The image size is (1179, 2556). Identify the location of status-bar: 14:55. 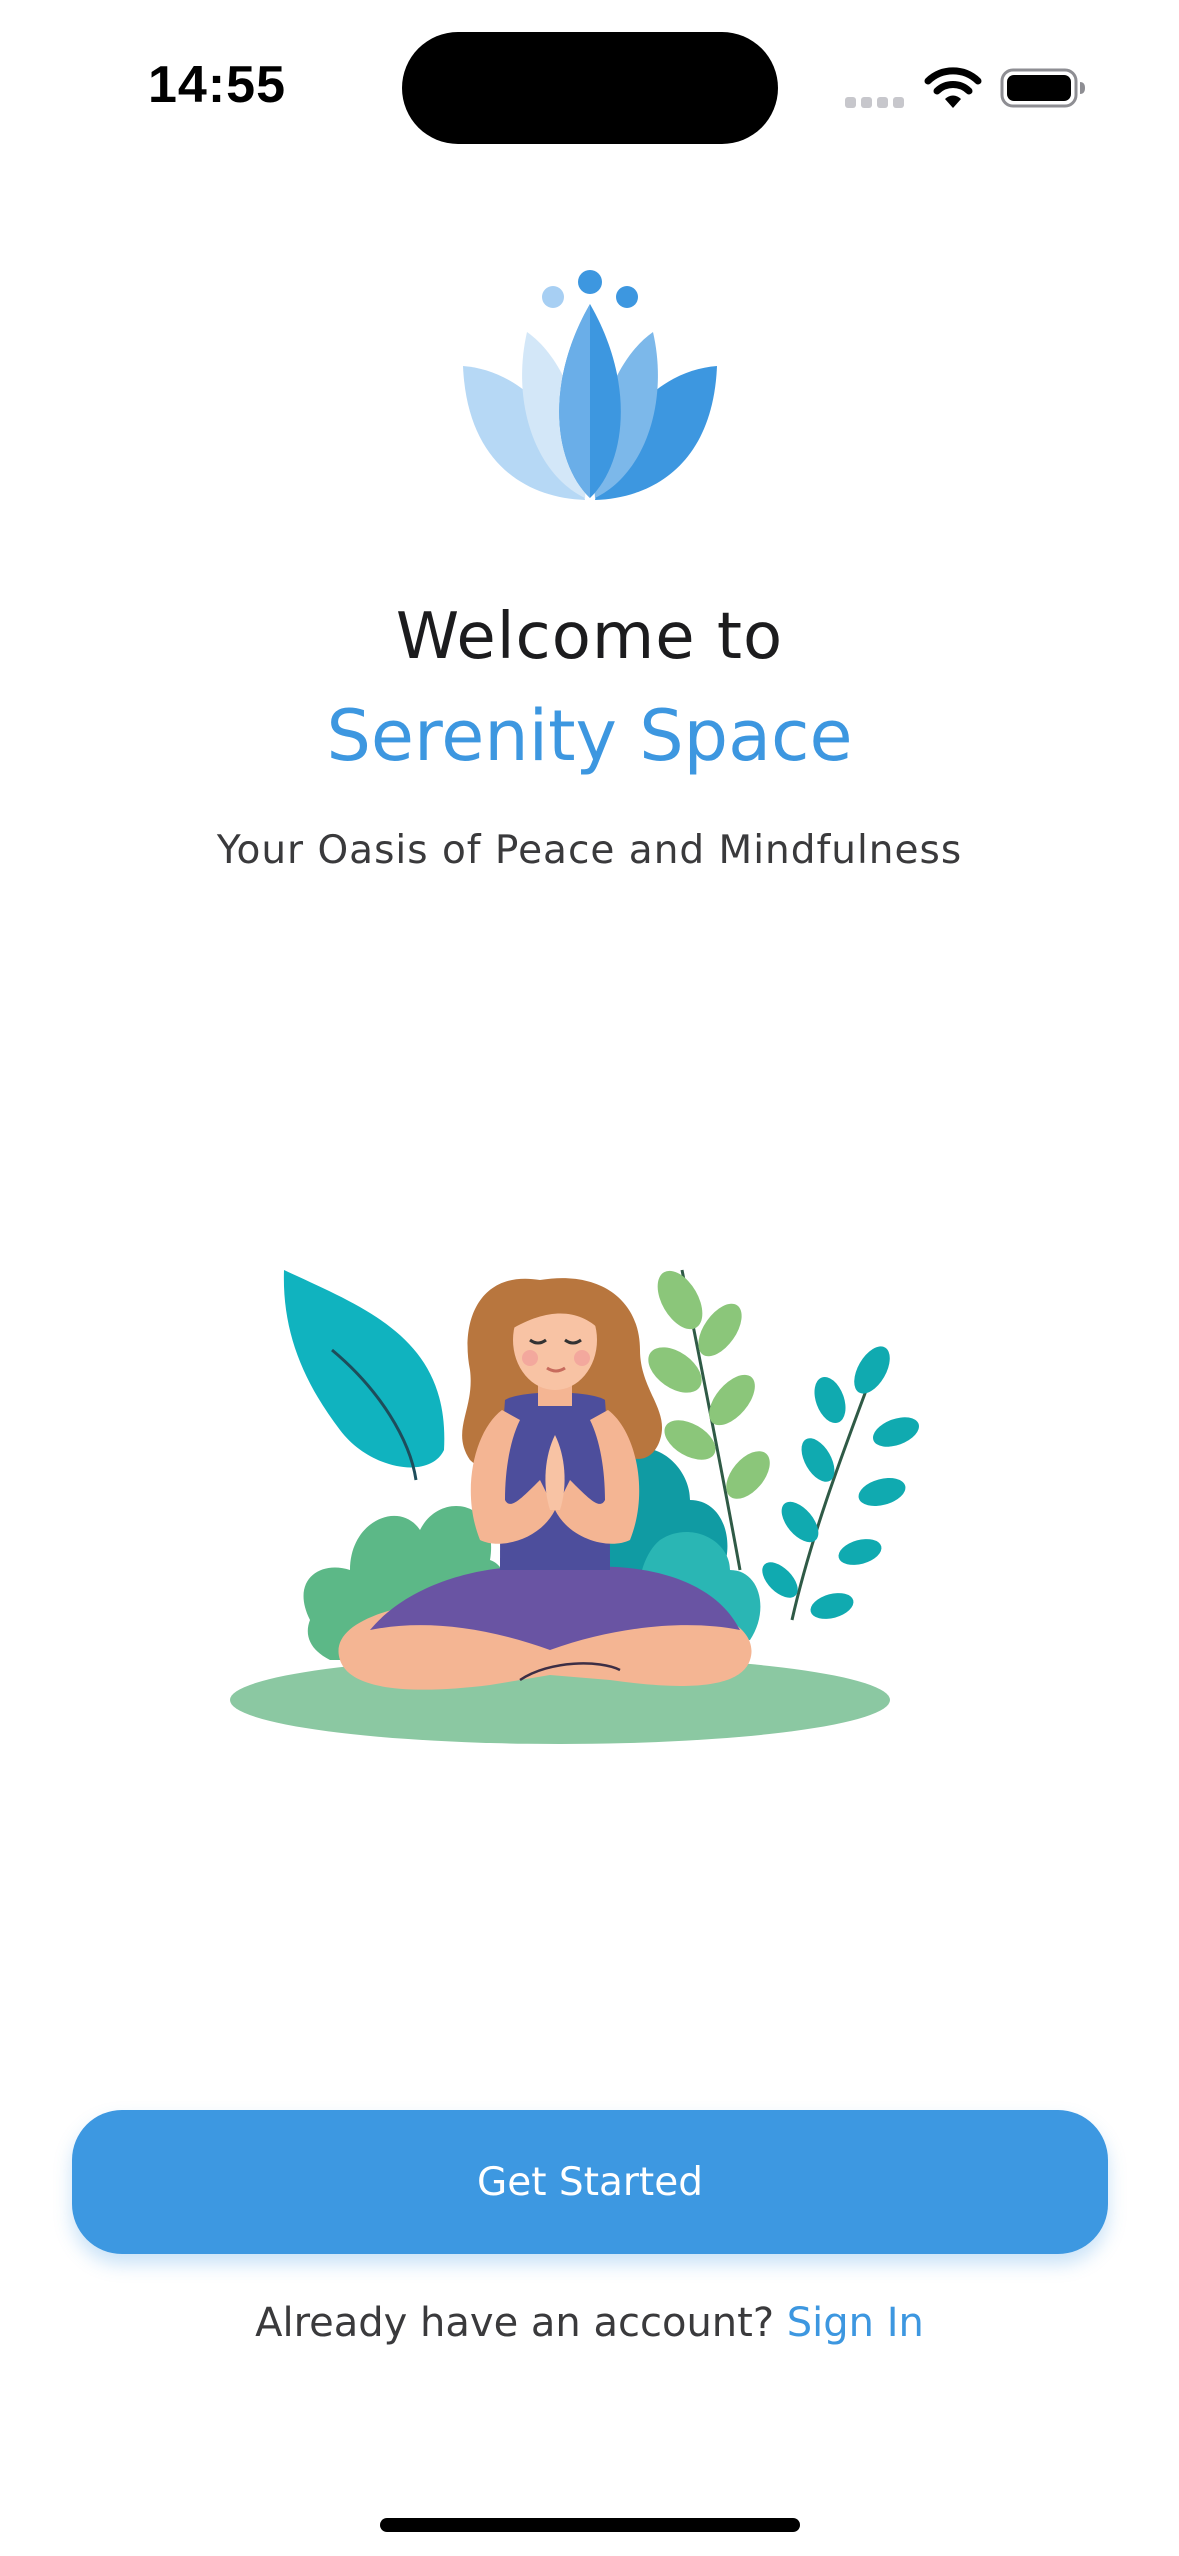
(589, 85).